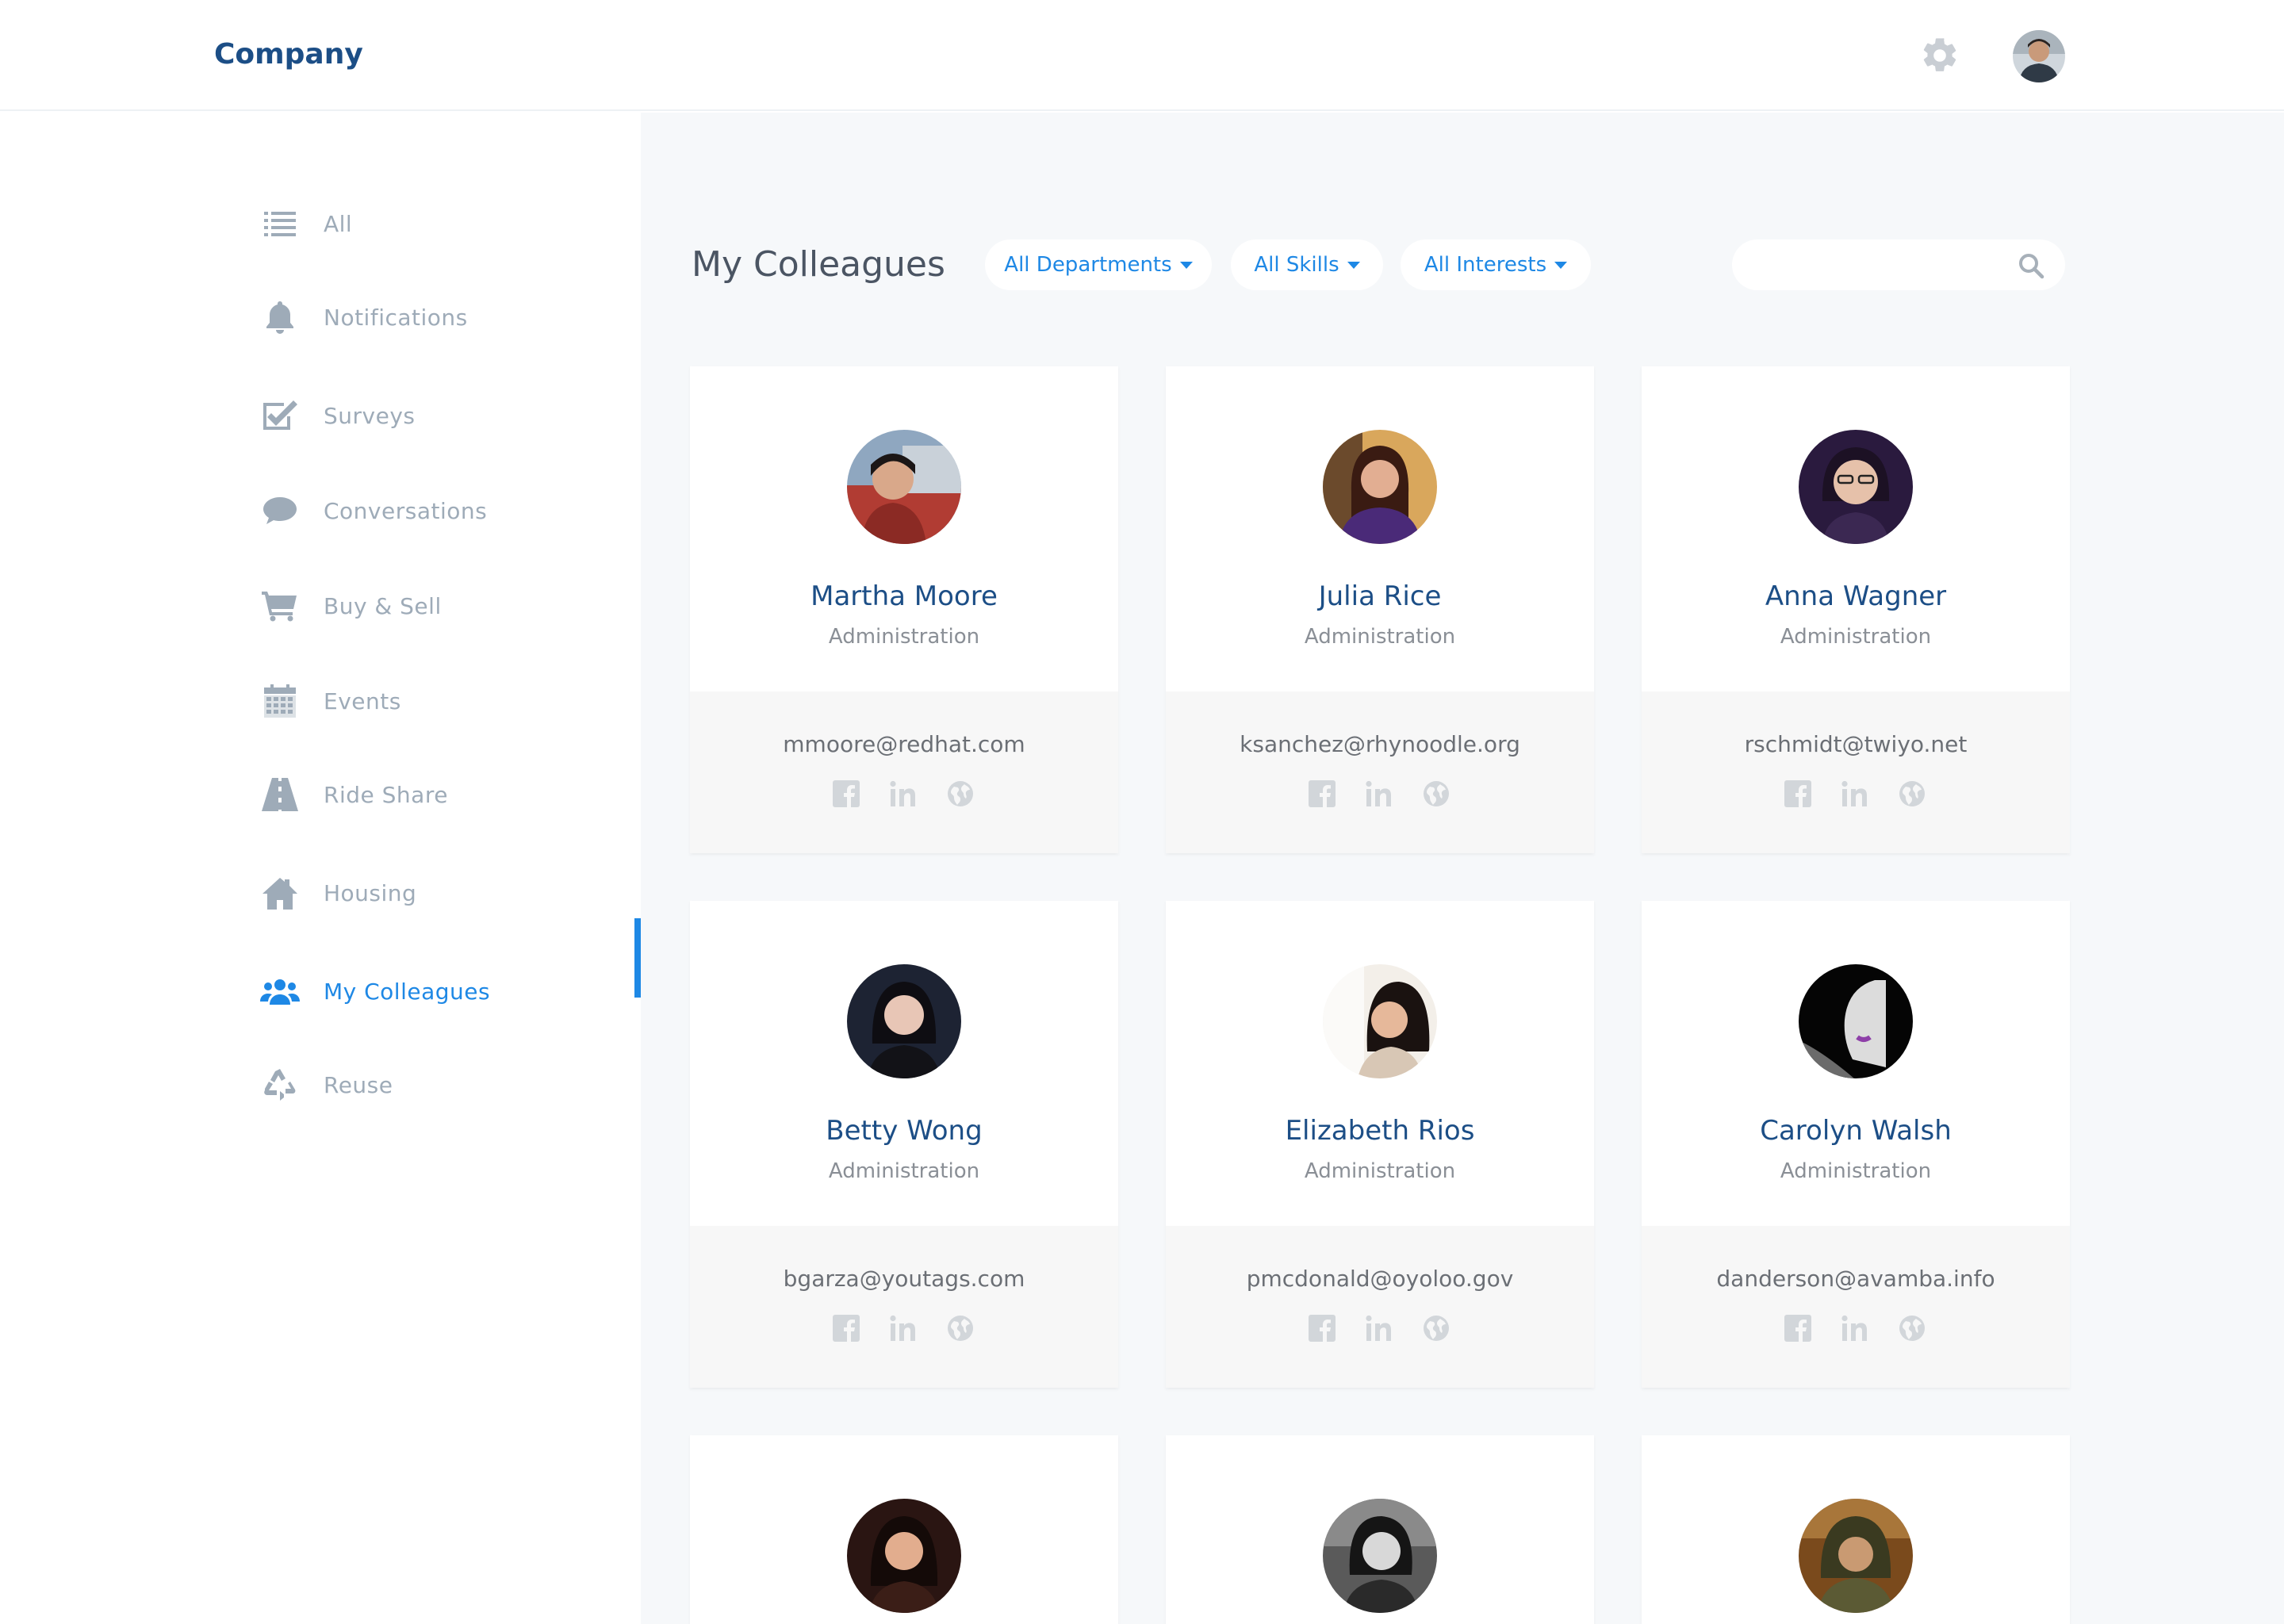 This screenshot has height=1624, width=2284. Describe the element at coordinates (2039, 56) in the screenshot. I see `user-avatar` at that location.